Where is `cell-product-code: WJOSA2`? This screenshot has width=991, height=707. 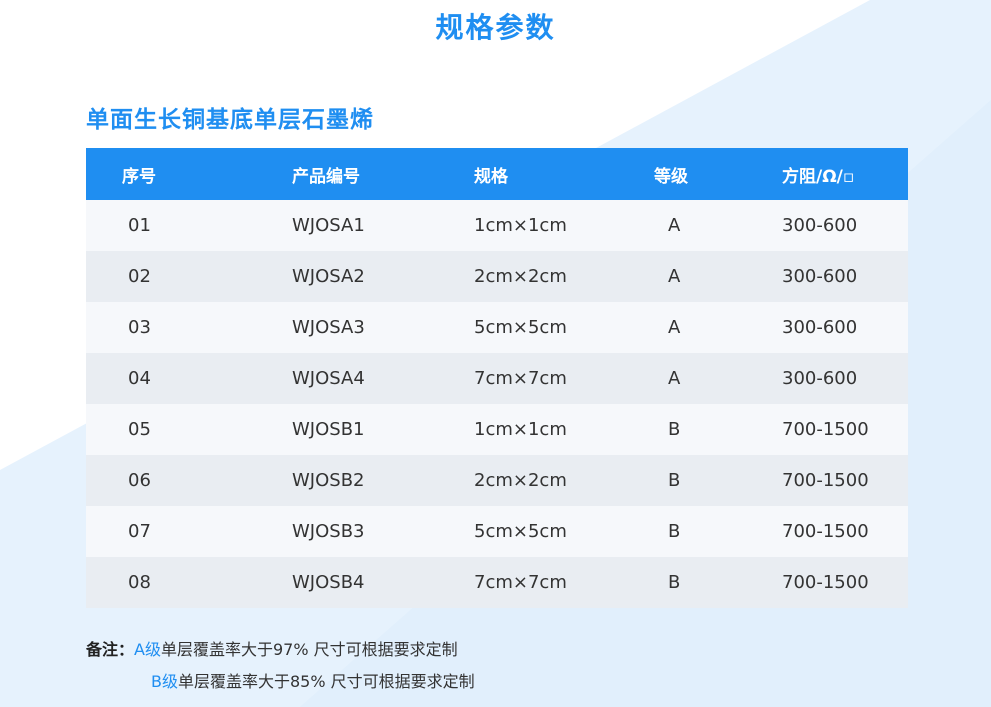 cell-product-code: WJOSA2 is located at coordinates (328, 276).